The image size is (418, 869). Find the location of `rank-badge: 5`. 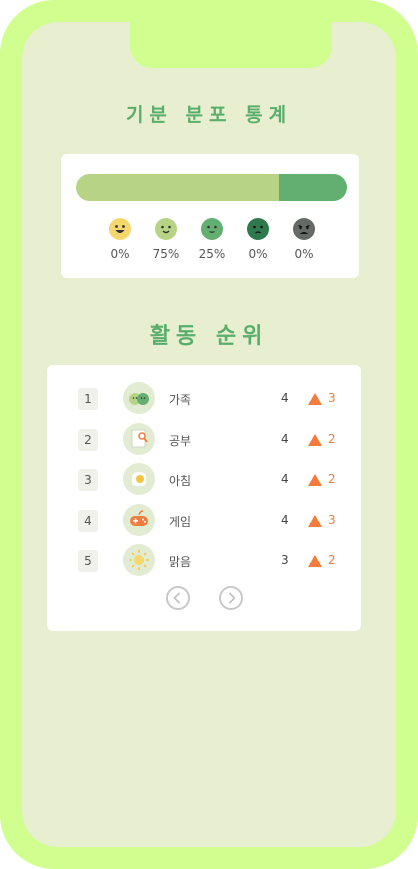

rank-badge: 5 is located at coordinates (88, 561).